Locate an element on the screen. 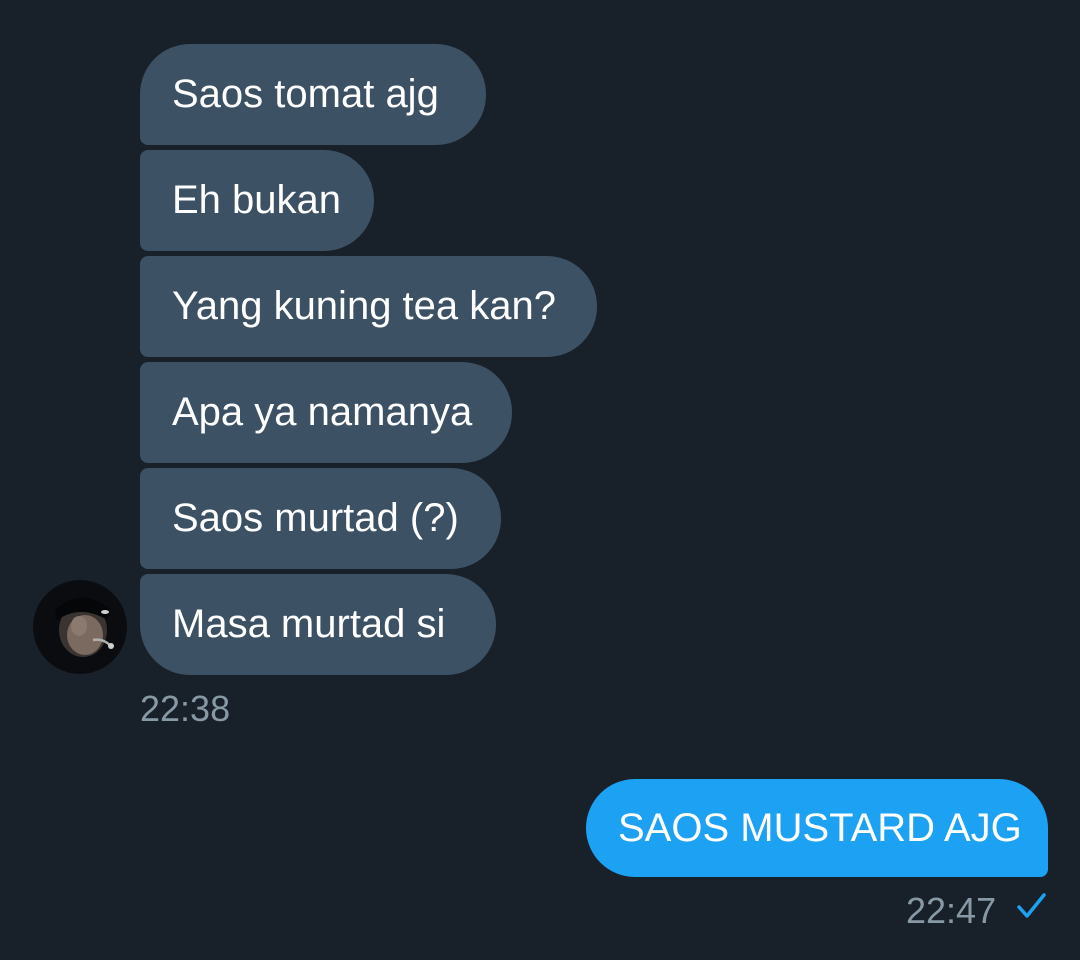 This screenshot has height=960, width=1080. message-bubble-received: Apa ya namanya is located at coordinates (326, 412).